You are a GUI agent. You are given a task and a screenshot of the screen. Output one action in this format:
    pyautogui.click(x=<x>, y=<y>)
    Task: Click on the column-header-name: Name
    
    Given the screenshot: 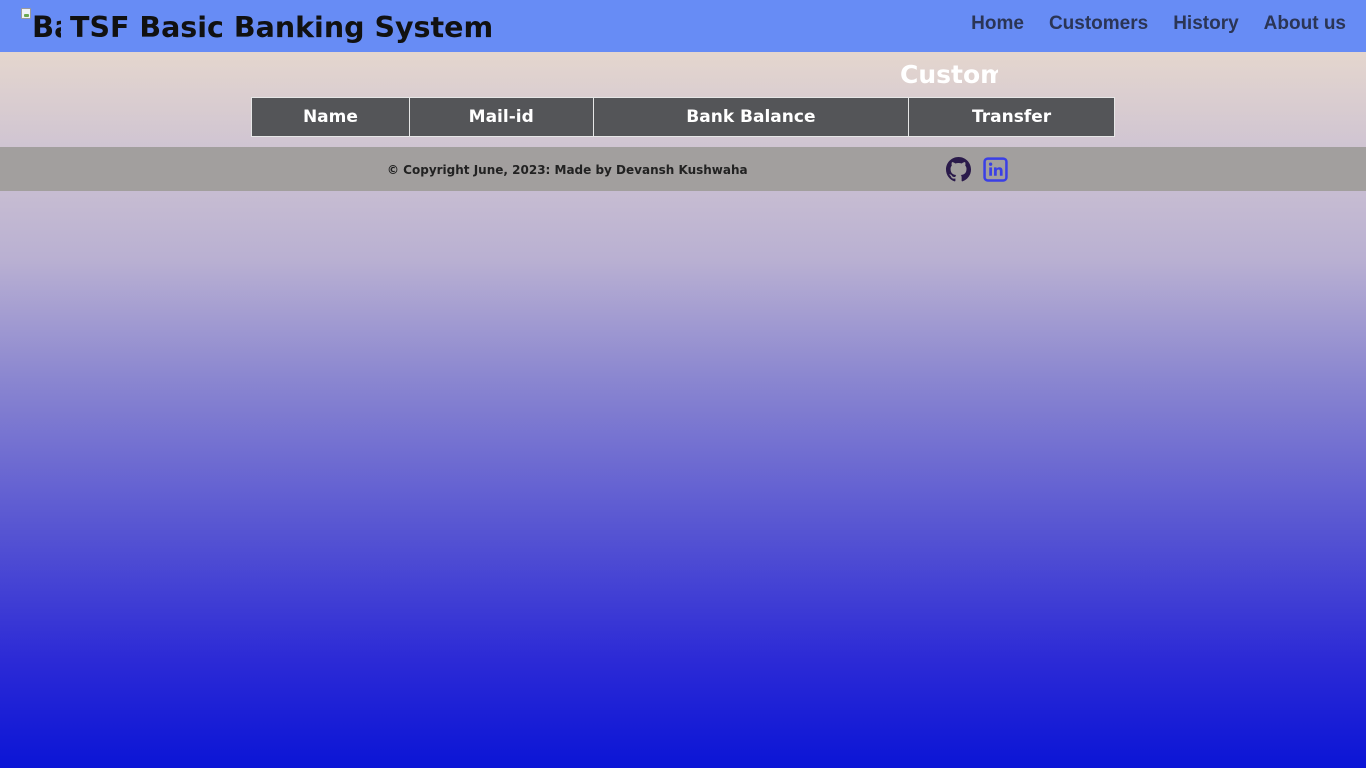 What is the action you would take?
    pyautogui.click(x=330, y=117)
    